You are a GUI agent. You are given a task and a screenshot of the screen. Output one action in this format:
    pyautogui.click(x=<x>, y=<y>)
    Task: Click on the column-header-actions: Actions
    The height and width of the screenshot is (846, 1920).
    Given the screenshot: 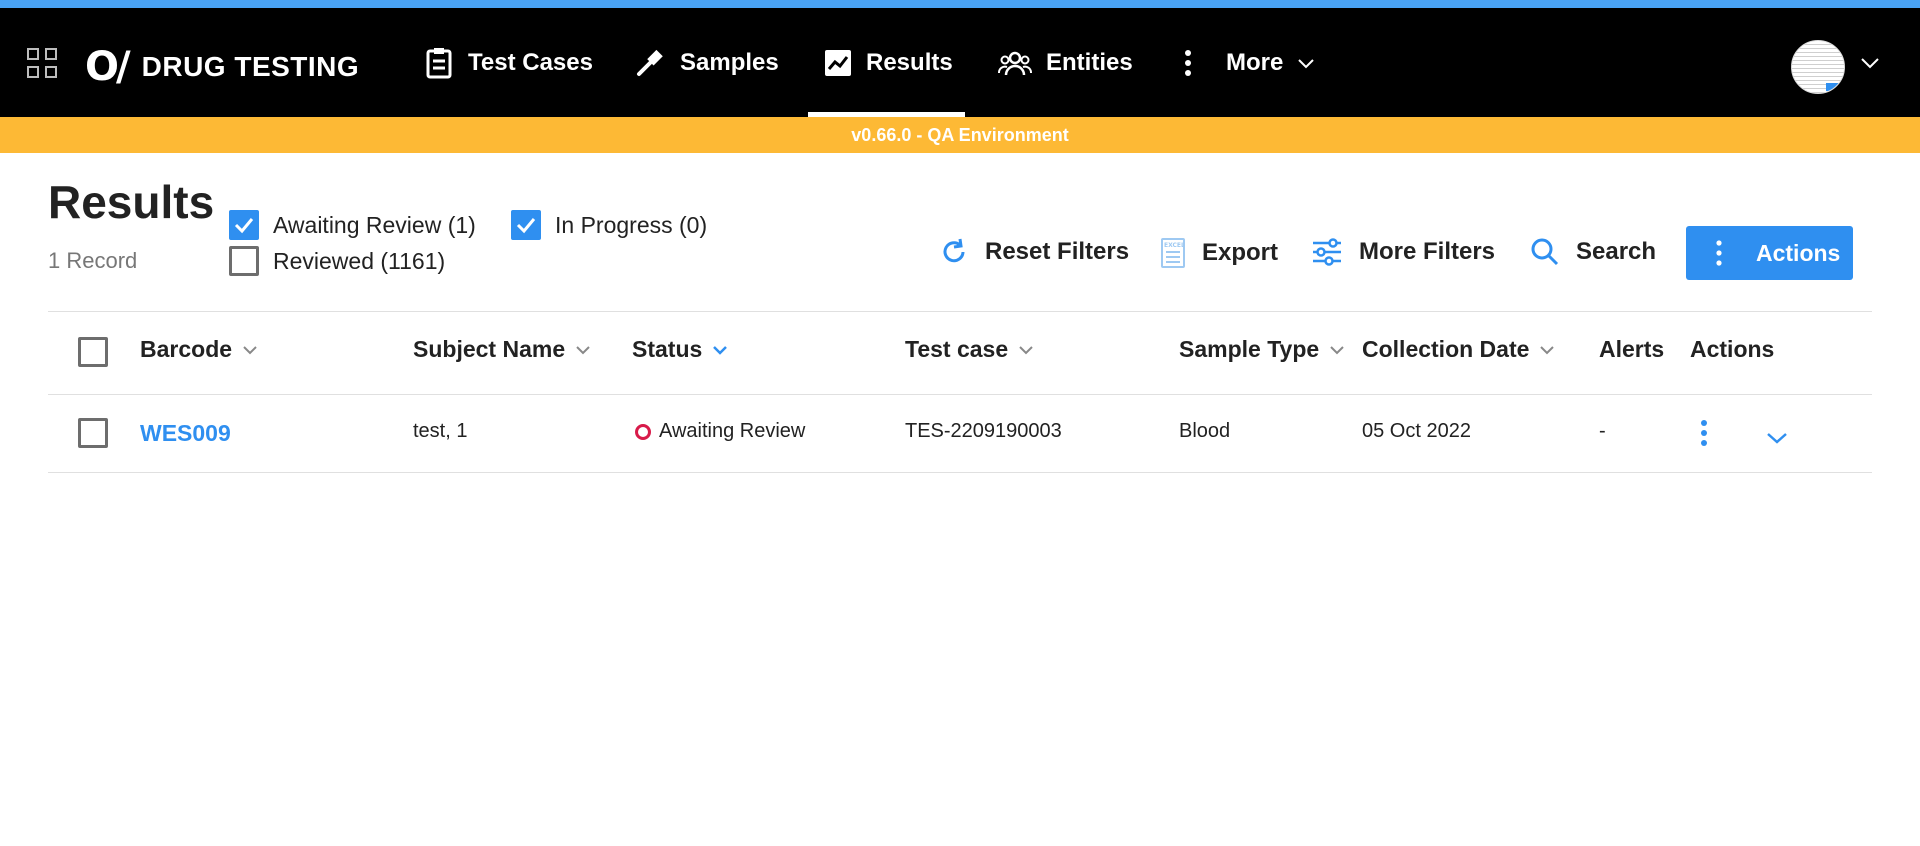 What is the action you would take?
    pyautogui.click(x=1732, y=349)
    